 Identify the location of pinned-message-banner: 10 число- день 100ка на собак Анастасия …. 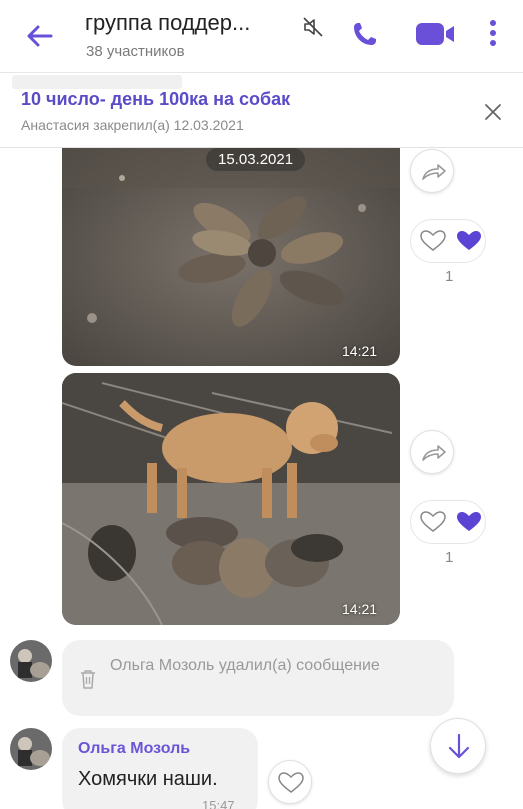
(261, 110).